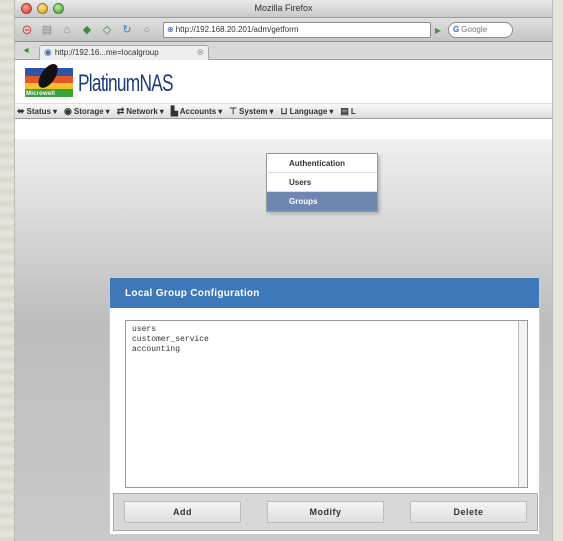 This screenshot has width=563, height=541. Describe the element at coordinates (107, 30) in the screenshot. I see `forward-icon: ◇` at that location.